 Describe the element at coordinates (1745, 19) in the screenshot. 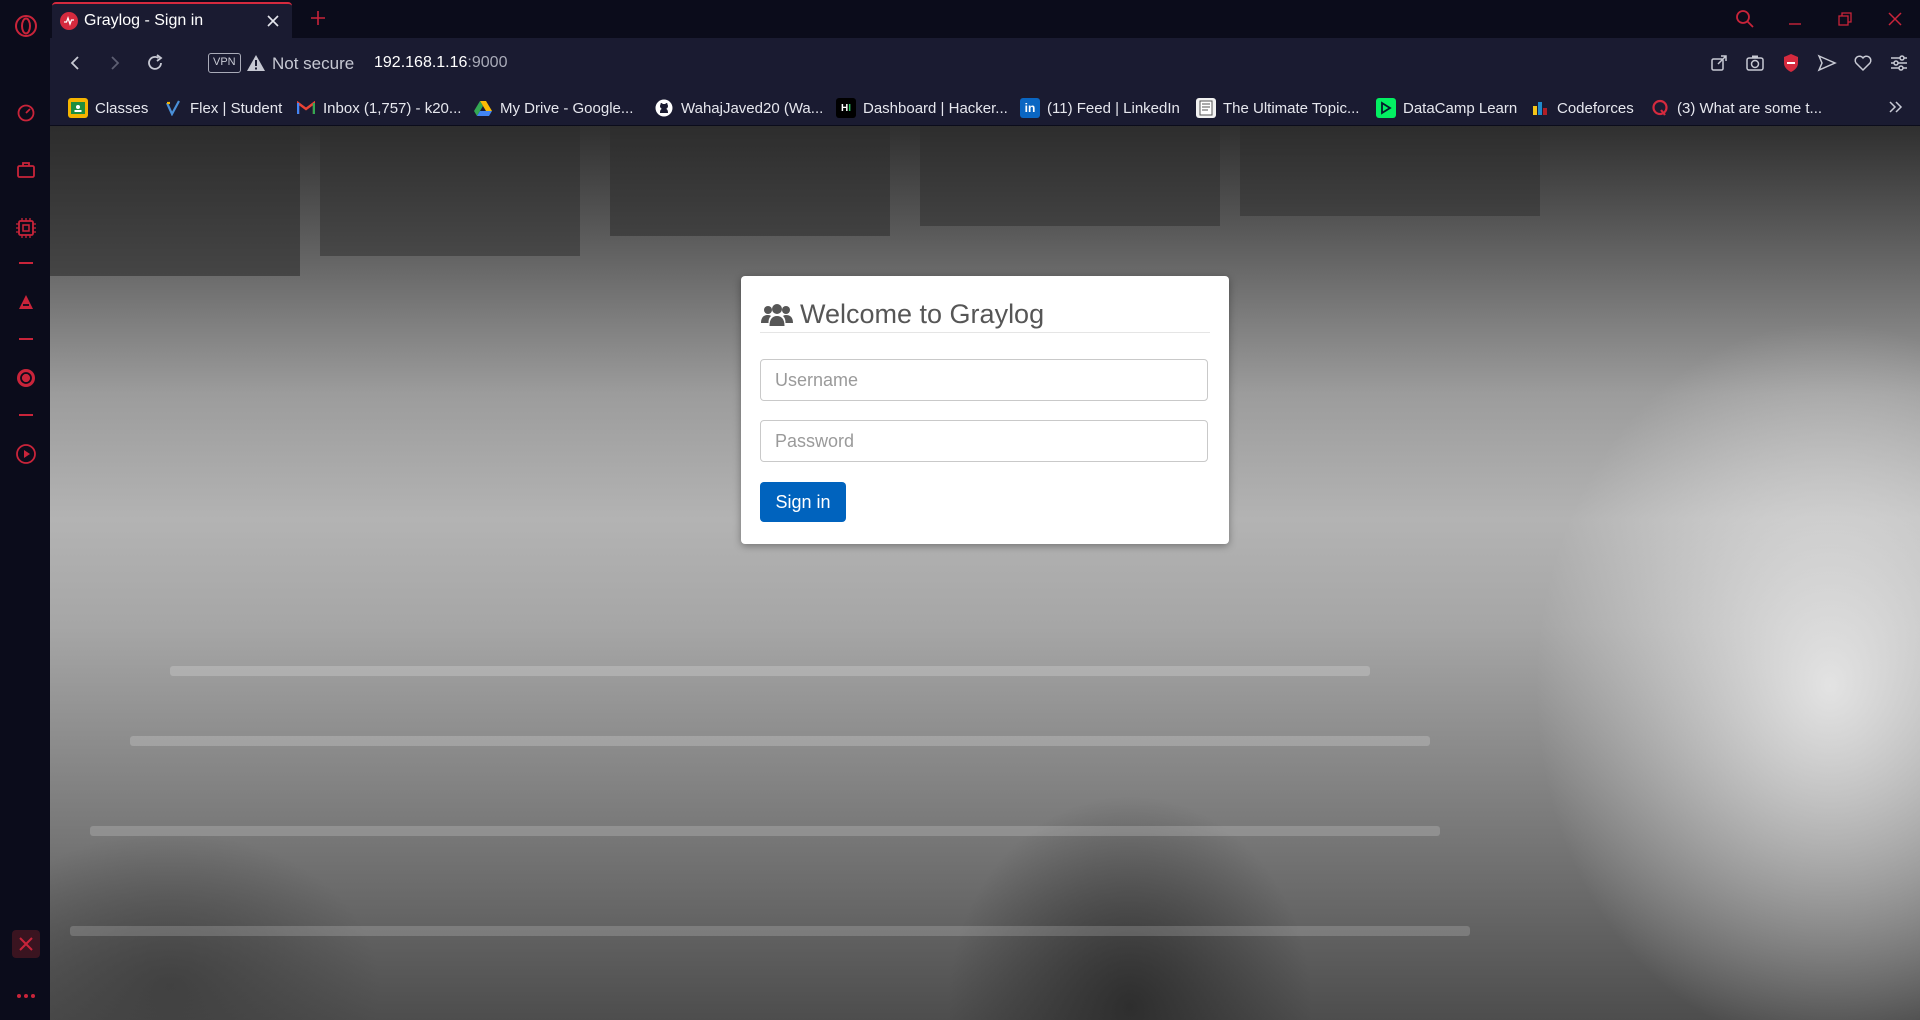

I see `search-tabs-icon` at that location.